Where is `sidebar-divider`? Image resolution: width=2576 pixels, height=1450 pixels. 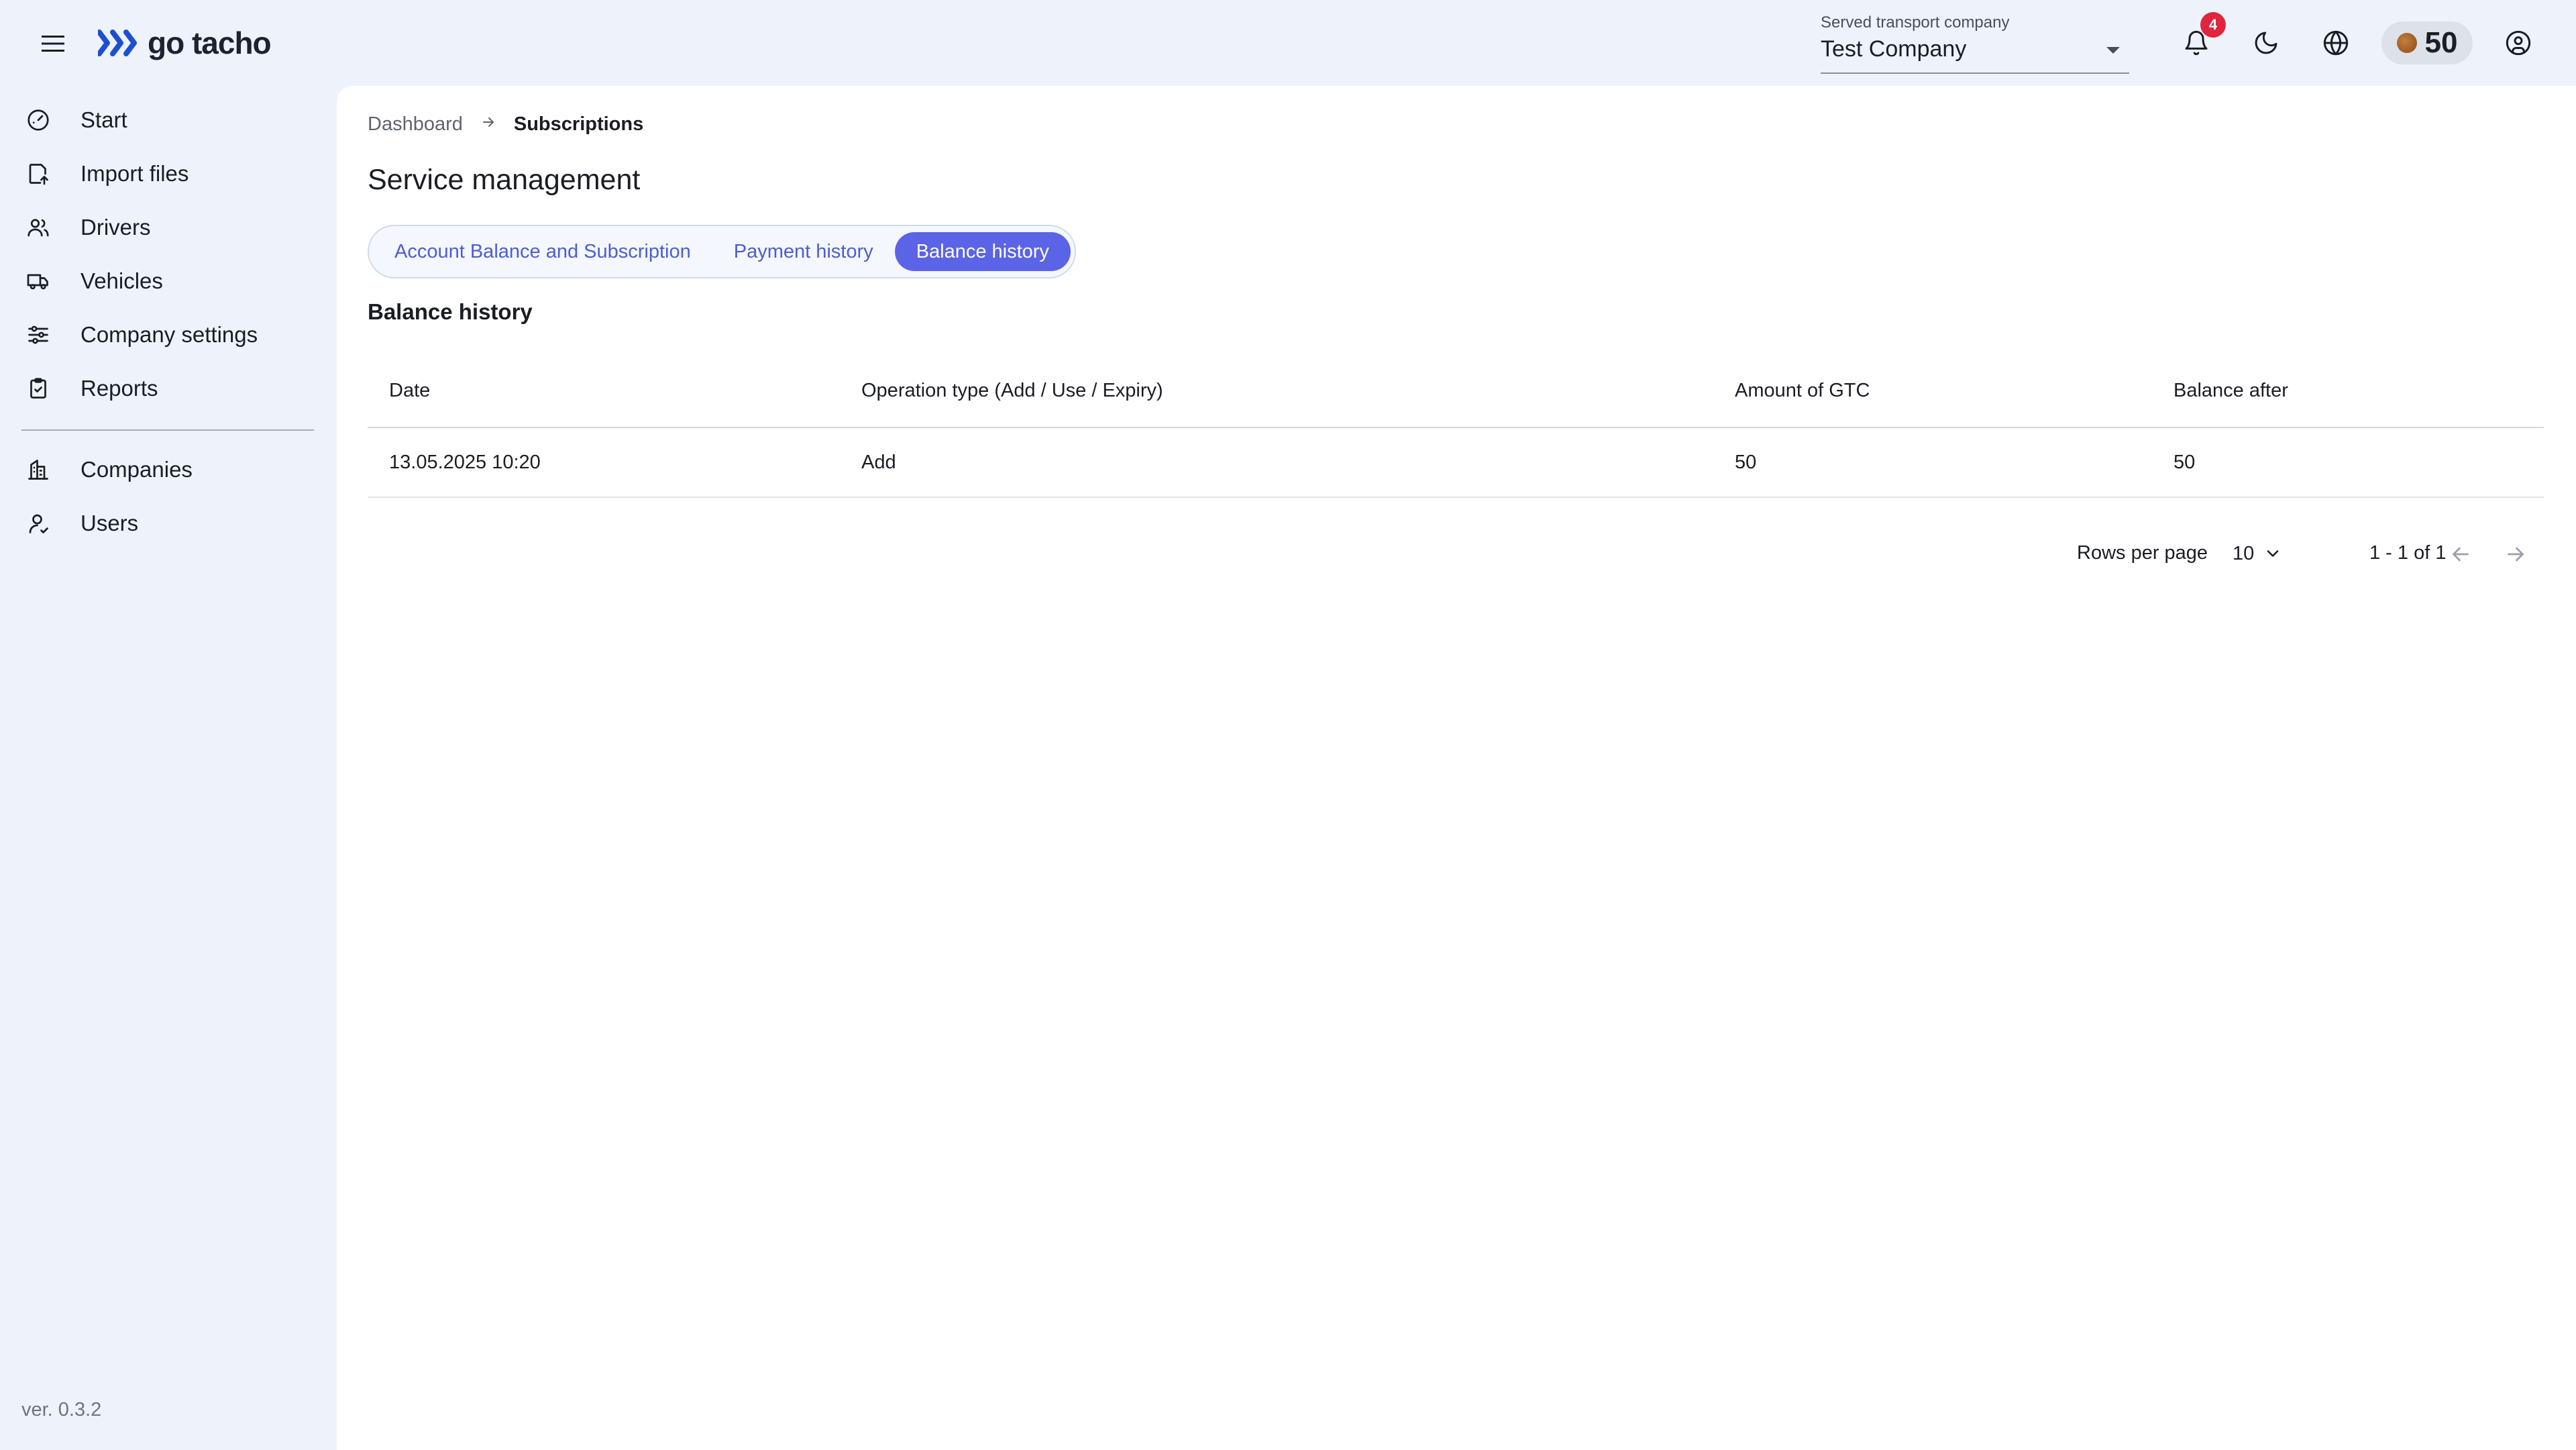
sidebar-divider is located at coordinates (167, 430).